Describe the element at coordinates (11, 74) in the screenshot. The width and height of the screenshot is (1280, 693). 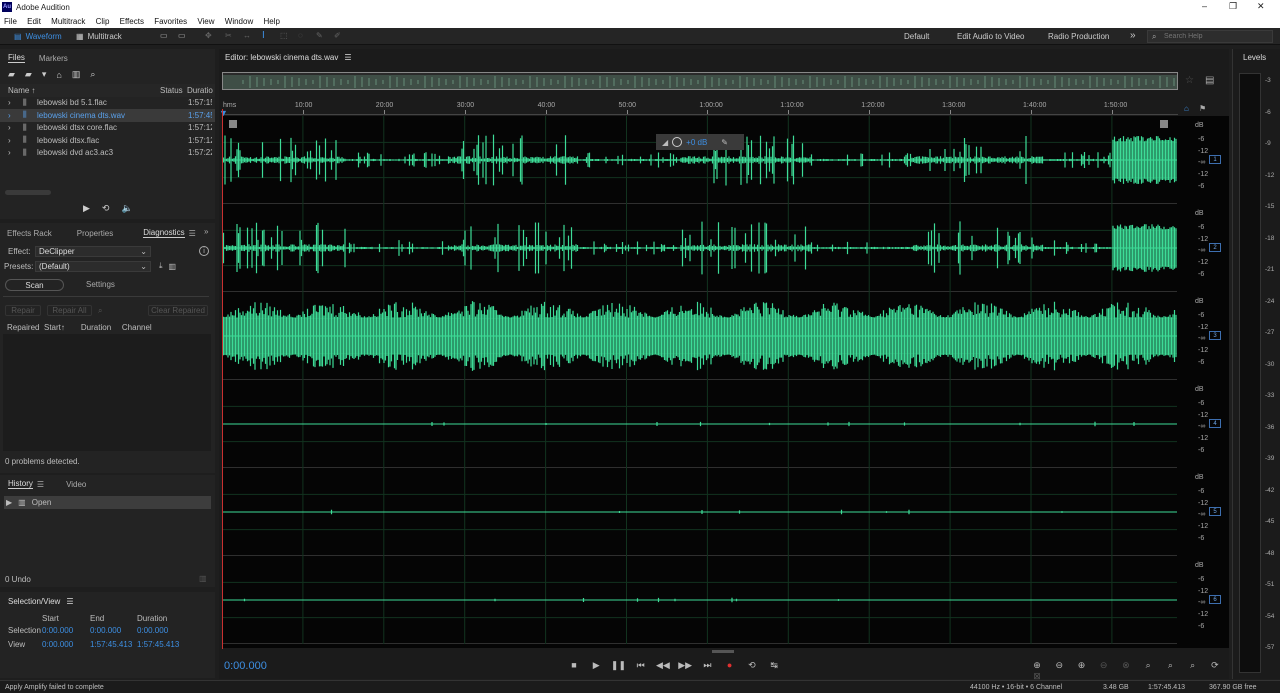
I see `open-file-icon: ▰` at that location.